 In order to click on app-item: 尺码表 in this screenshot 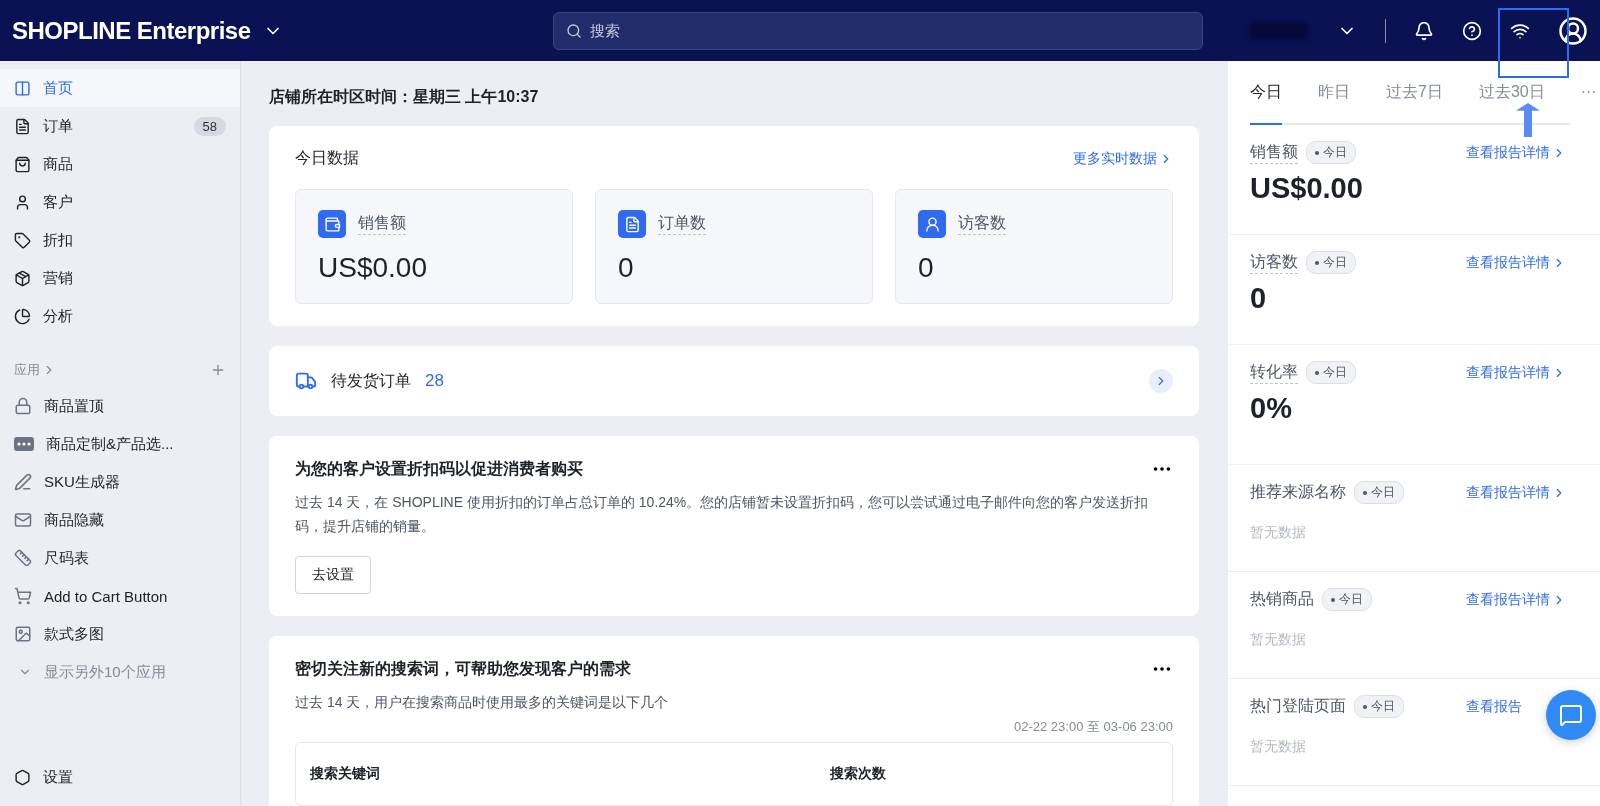, I will do `click(120, 558)`.